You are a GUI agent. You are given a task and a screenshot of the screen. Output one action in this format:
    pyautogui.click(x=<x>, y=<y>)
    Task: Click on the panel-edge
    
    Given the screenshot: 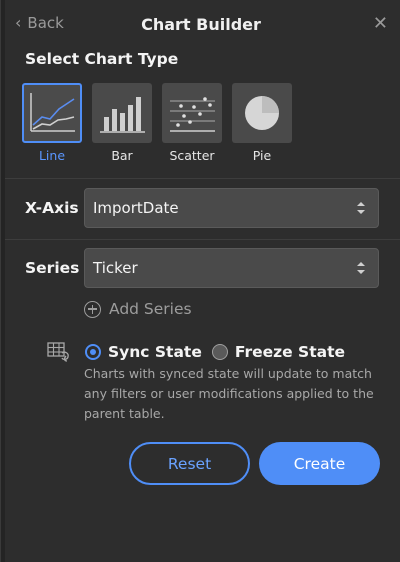 What is the action you would take?
    pyautogui.click(x=3, y=281)
    